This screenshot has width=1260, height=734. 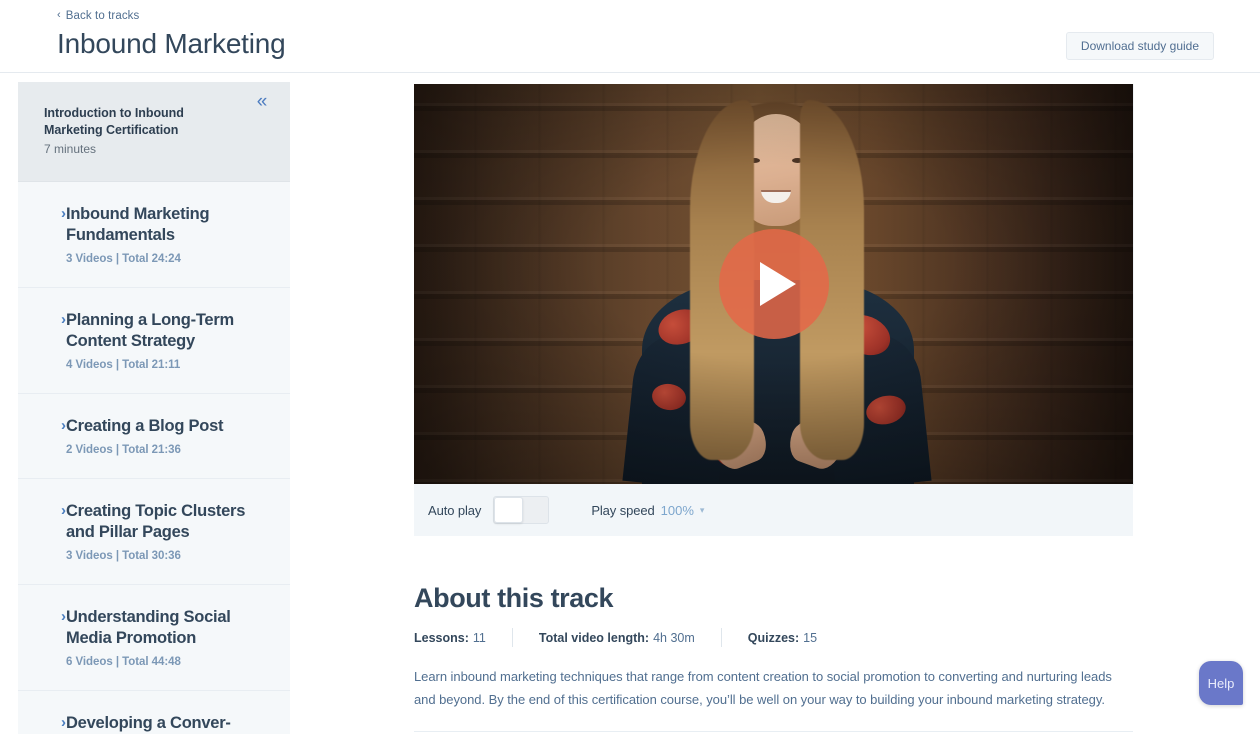 I want to click on play-speed-value: 100%, so click(x=677, y=510).